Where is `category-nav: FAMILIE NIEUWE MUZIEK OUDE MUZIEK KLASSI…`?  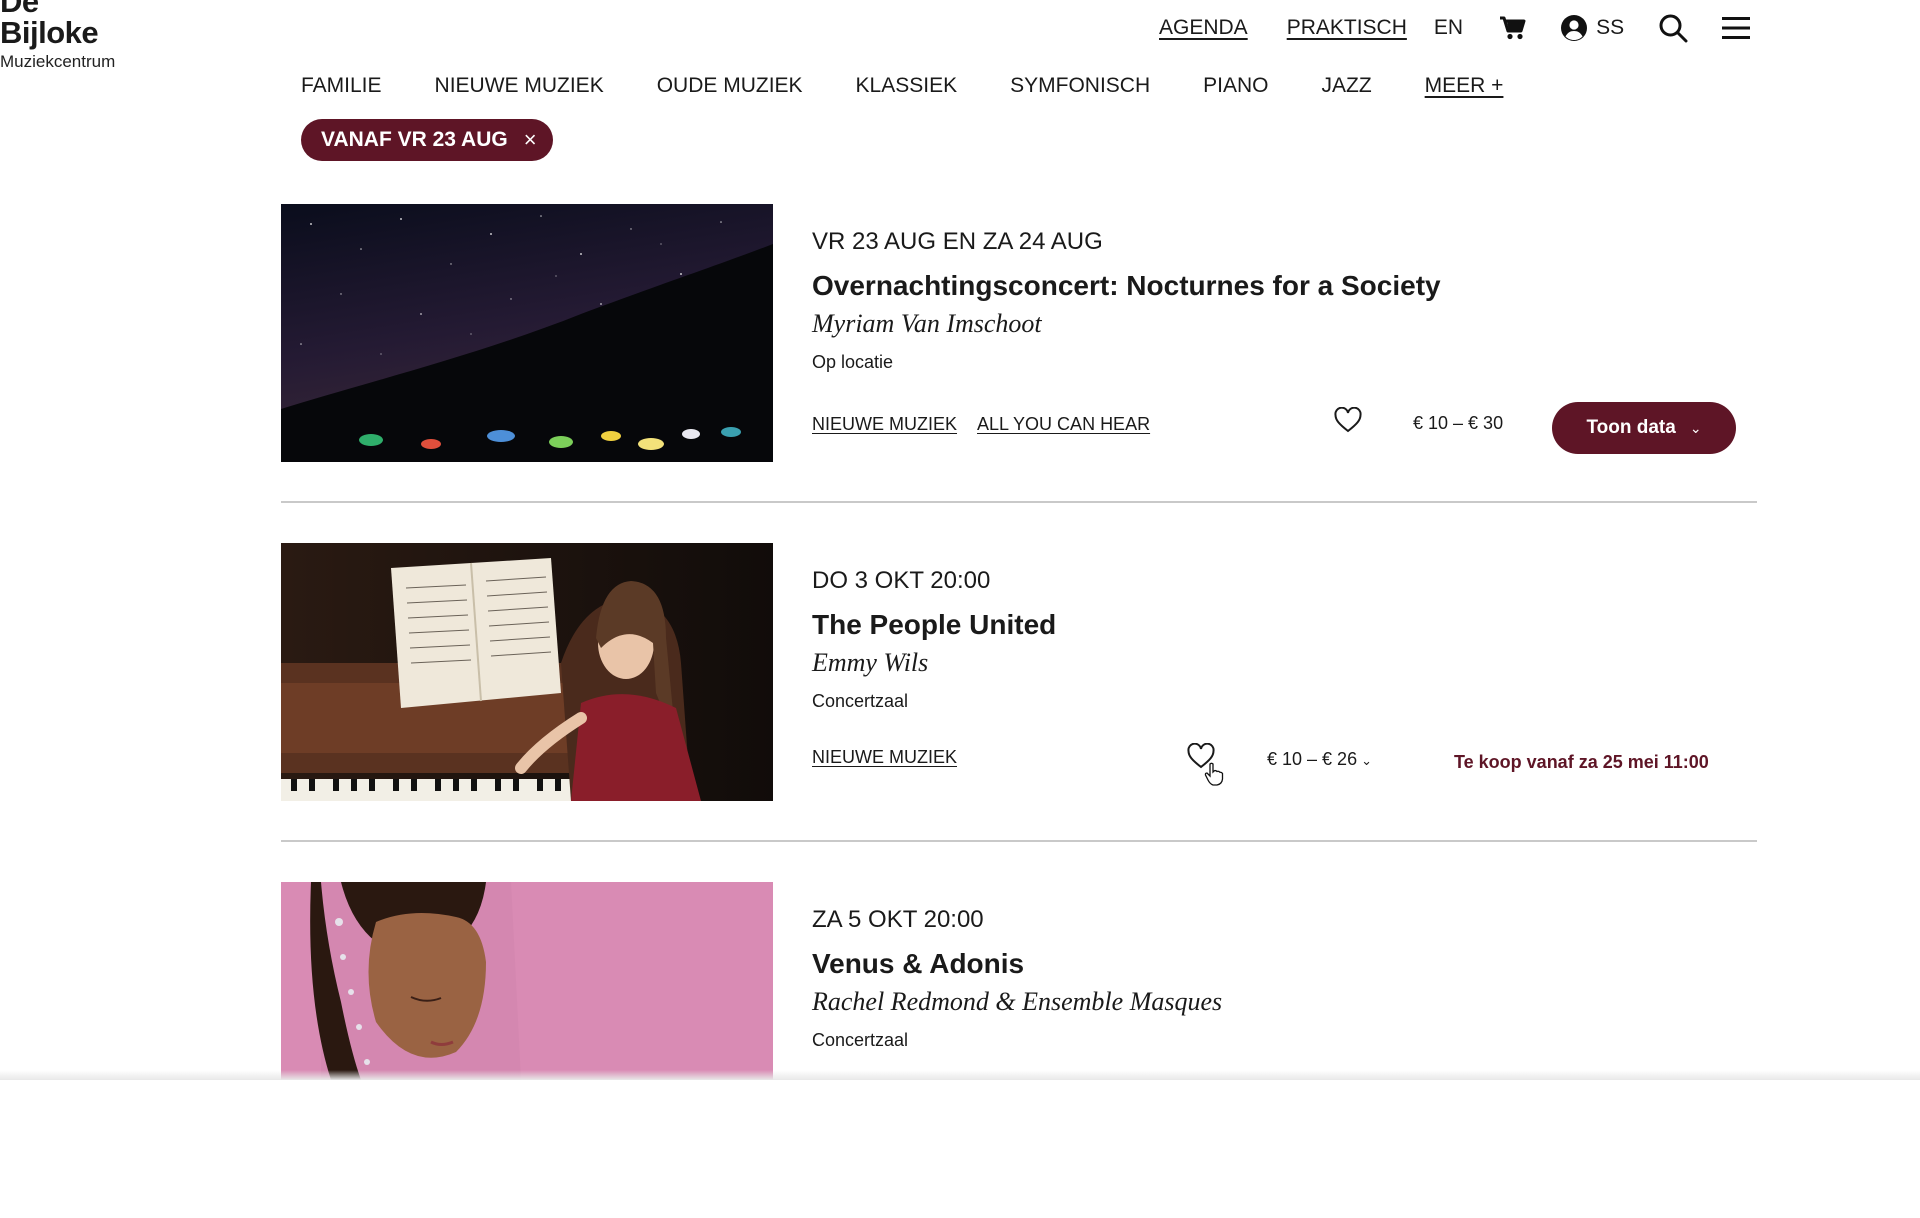
category-nav: FAMILIE NIEUWE MUZIEK OUDE MUZIEK KLASSI… is located at coordinates (902, 86).